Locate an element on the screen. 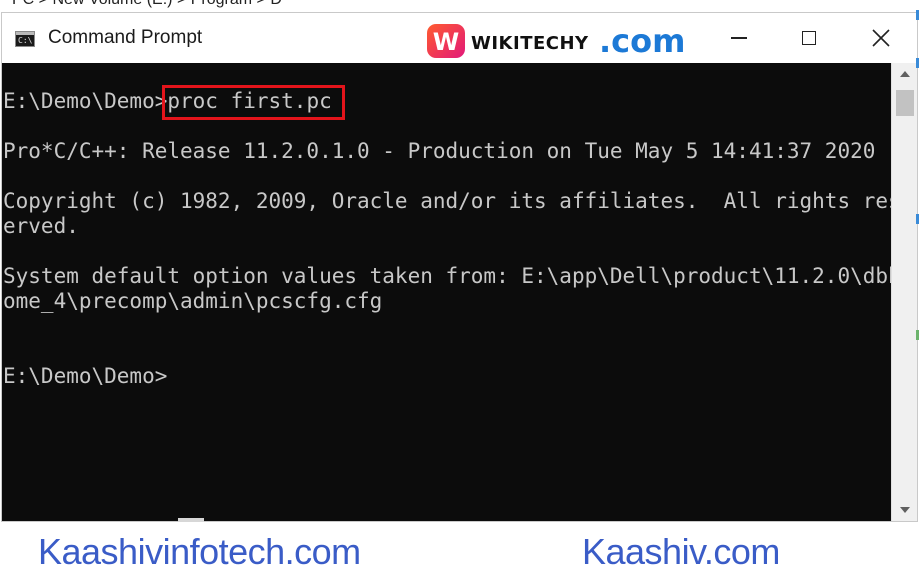 The width and height of the screenshot is (920, 581). output-line: erved. is located at coordinates (41, 226).